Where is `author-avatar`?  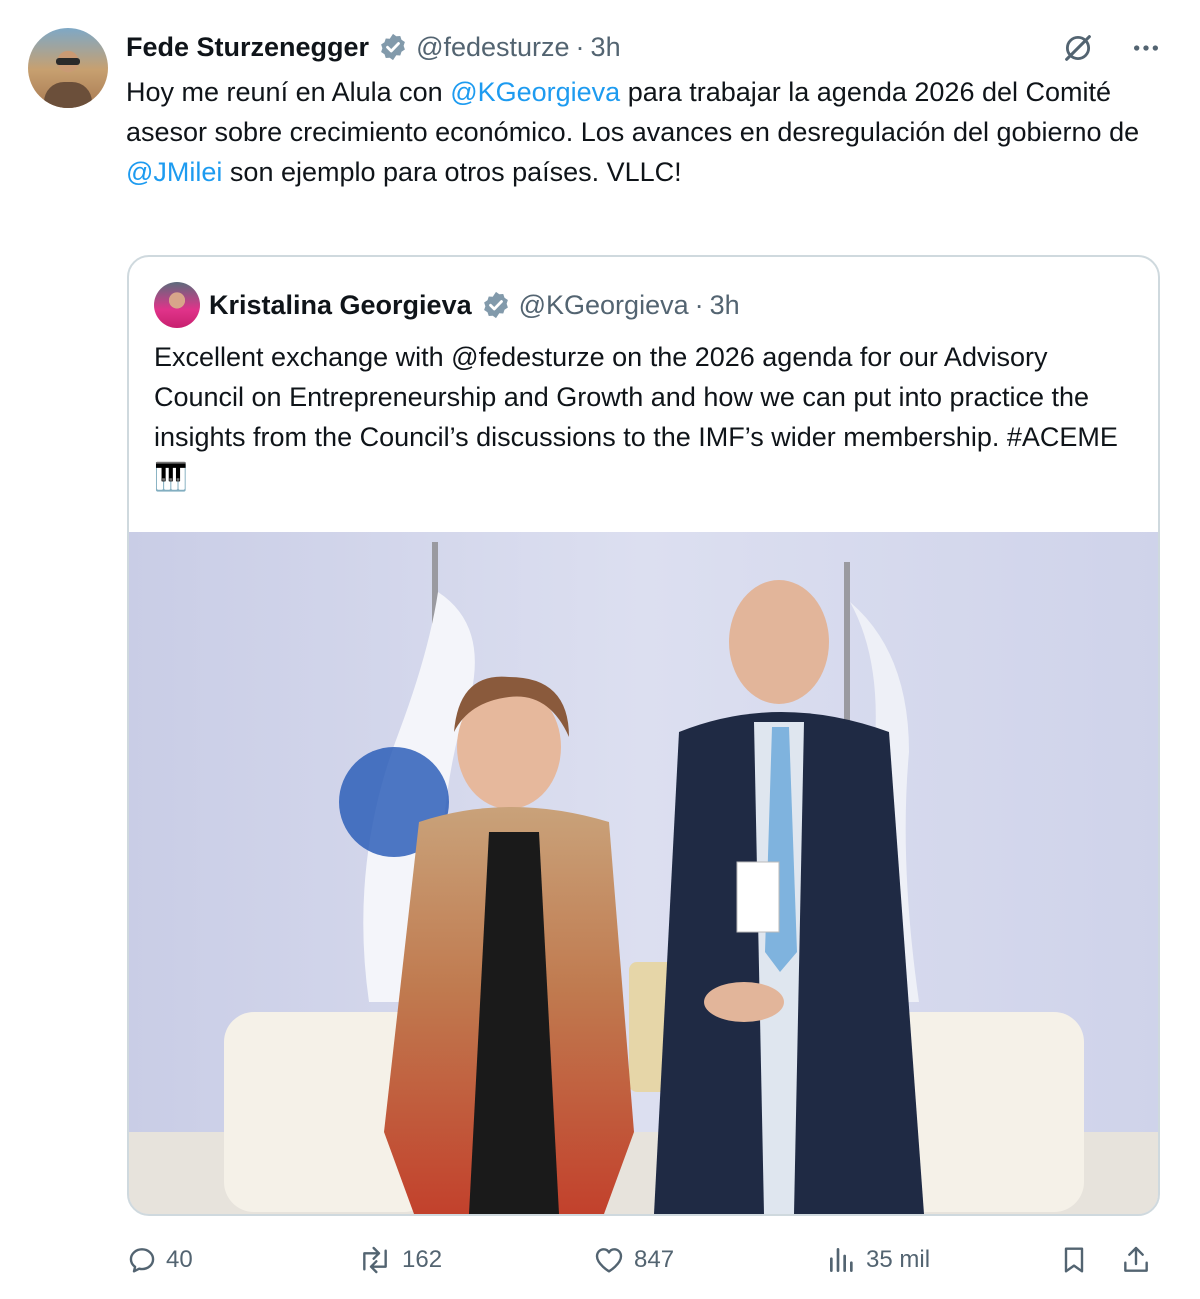
author-avatar is located at coordinates (68, 68).